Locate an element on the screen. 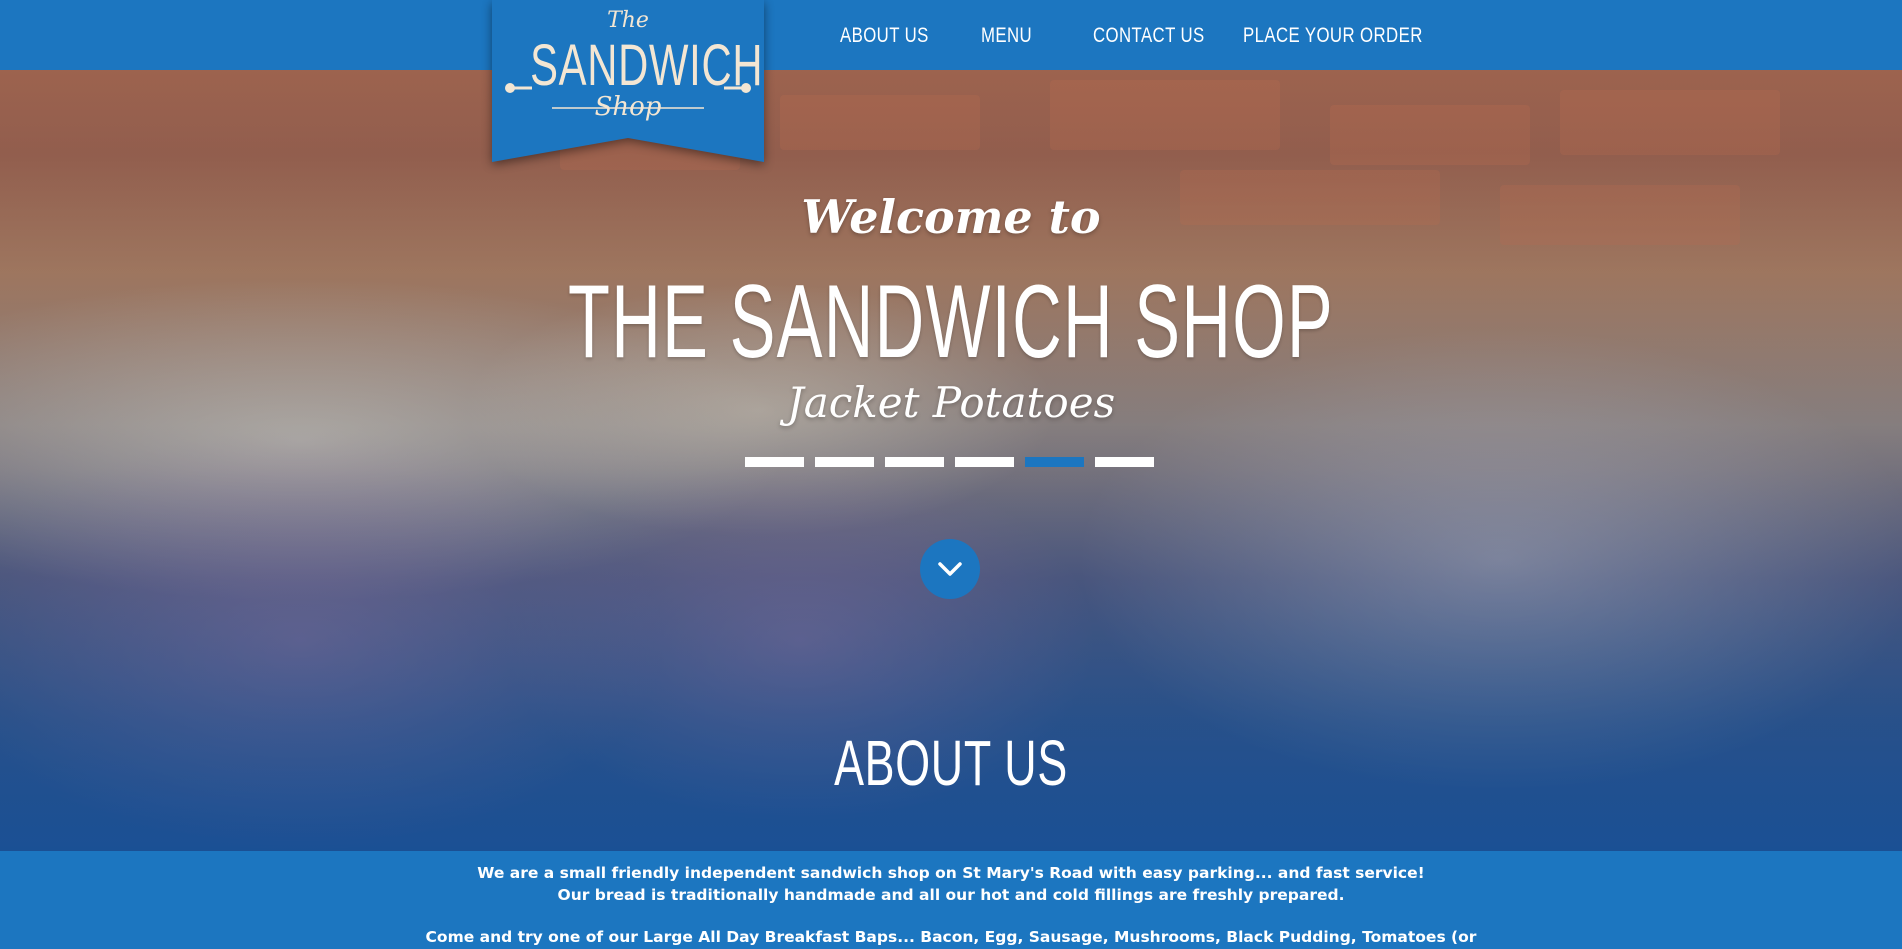 This screenshot has height=949, width=1902. hero-welcome: Welcome to is located at coordinates (951, 217).